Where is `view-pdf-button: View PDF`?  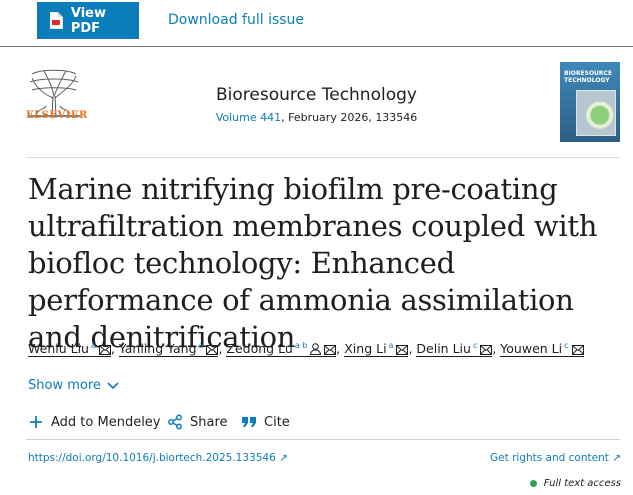
view-pdf-button: View PDF is located at coordinates (88, 20).